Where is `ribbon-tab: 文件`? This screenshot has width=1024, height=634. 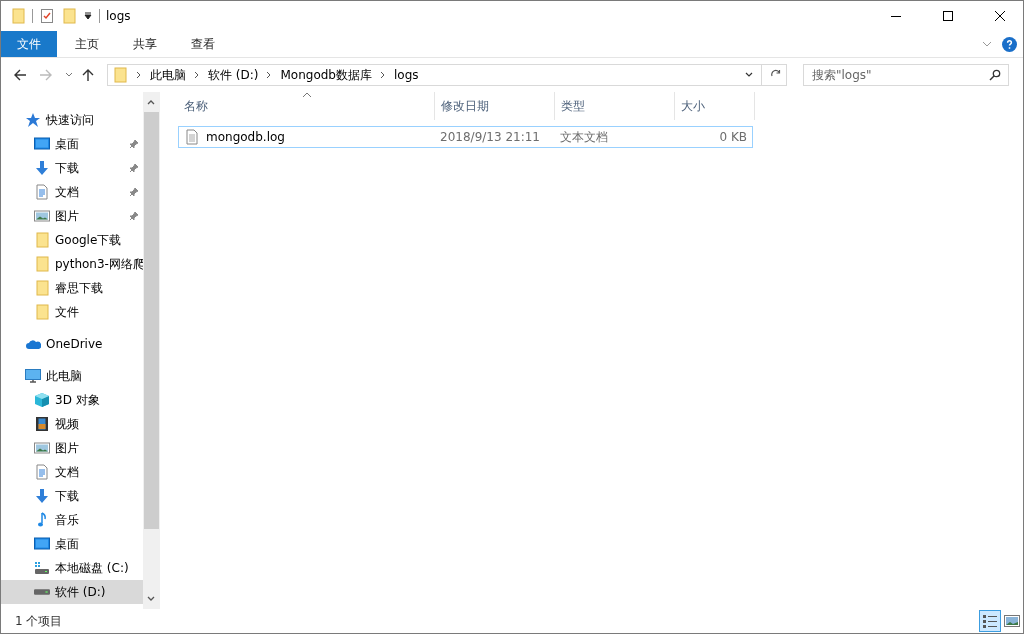 ribbon-tab: 文件 is located at coordinates (29, 44).